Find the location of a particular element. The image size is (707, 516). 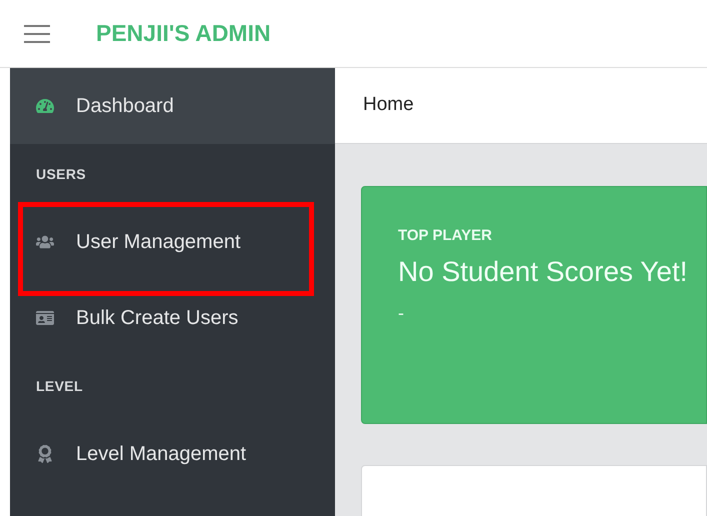

menu-icon is located at coordinates (37, 33).